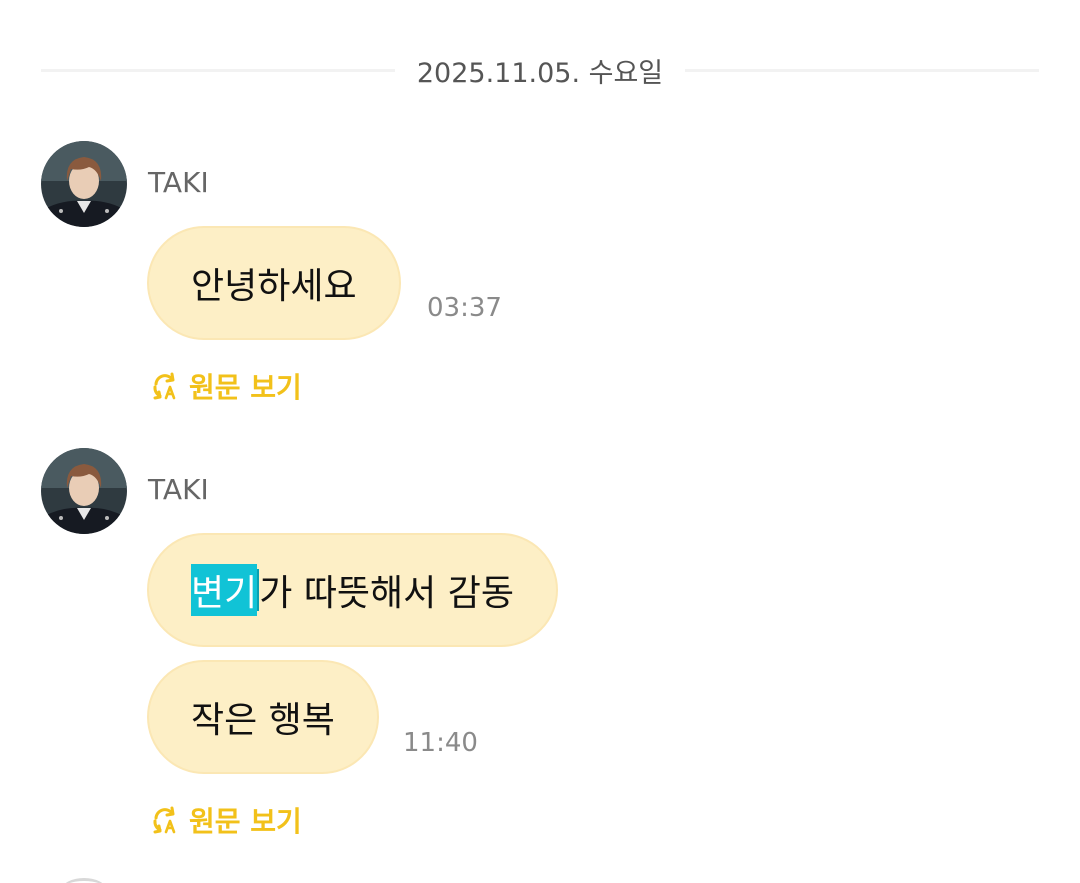  I want to click on date-divider: 2025.11.05. 수요일, so click(540, 70).